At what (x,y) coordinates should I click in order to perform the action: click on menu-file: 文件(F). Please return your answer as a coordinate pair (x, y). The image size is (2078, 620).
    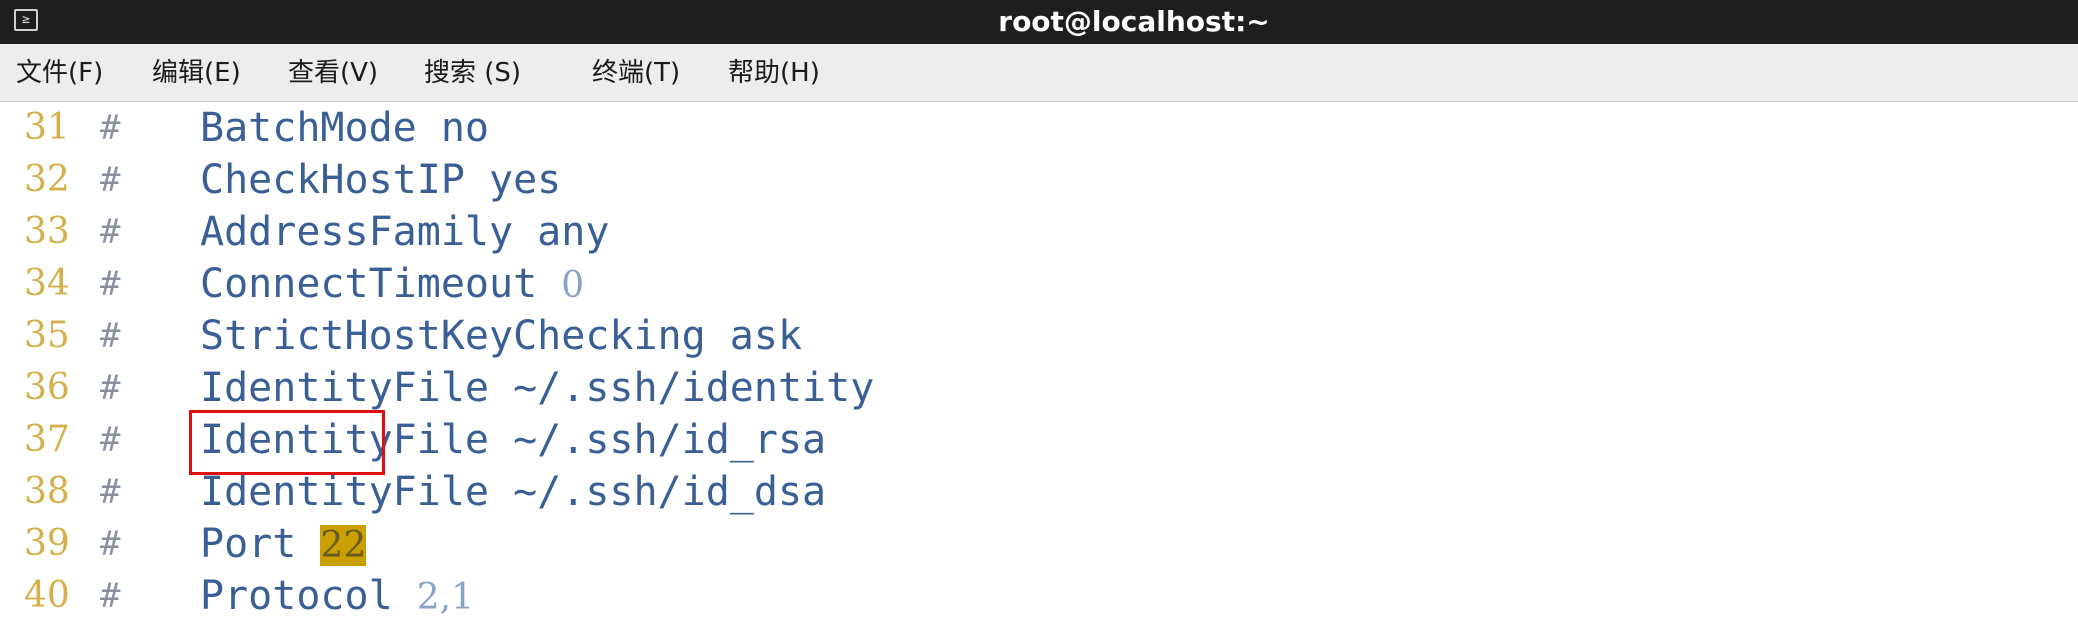
    Looking at the image, I should click on (59, 73).